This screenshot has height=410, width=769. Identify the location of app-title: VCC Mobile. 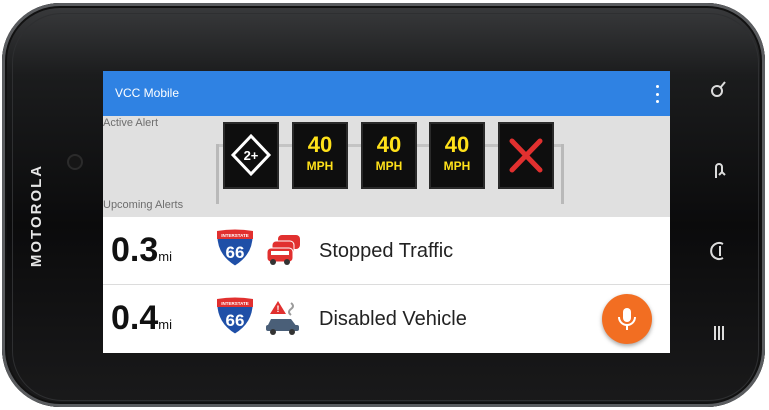
(147, 93).